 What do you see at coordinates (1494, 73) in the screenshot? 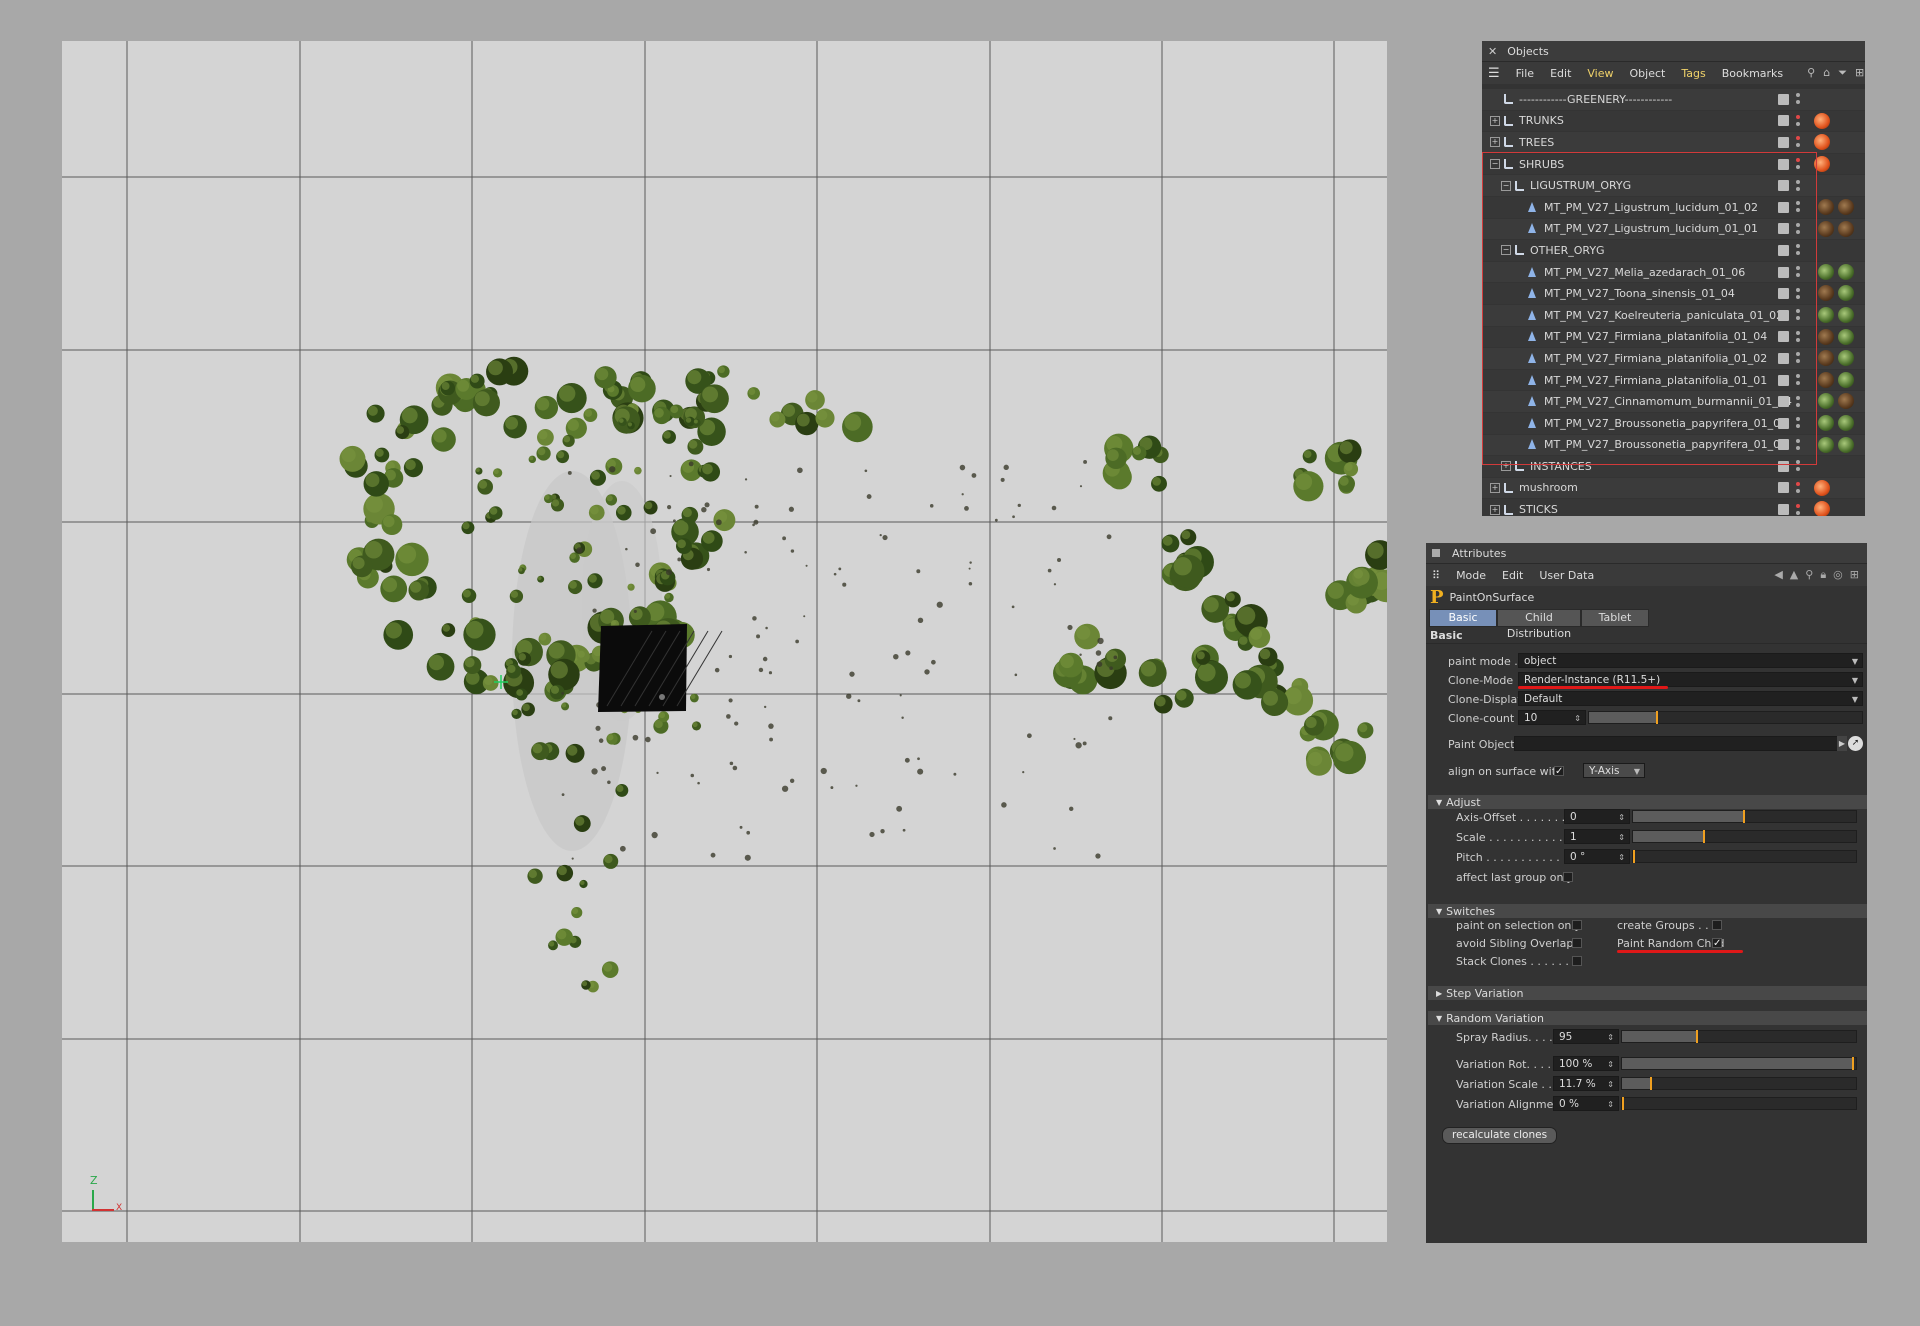
I see `hamburger-icon: ☰` at bounding box center [1494, 73].